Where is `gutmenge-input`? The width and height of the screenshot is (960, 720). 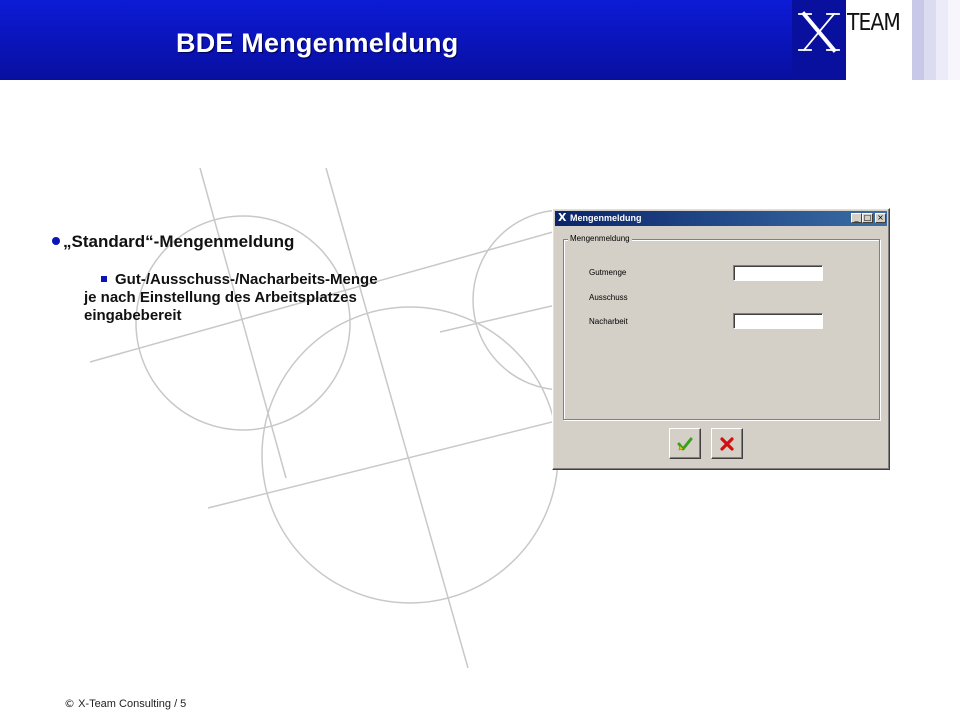
gutmenge-input is located at coordinates (778, 273).